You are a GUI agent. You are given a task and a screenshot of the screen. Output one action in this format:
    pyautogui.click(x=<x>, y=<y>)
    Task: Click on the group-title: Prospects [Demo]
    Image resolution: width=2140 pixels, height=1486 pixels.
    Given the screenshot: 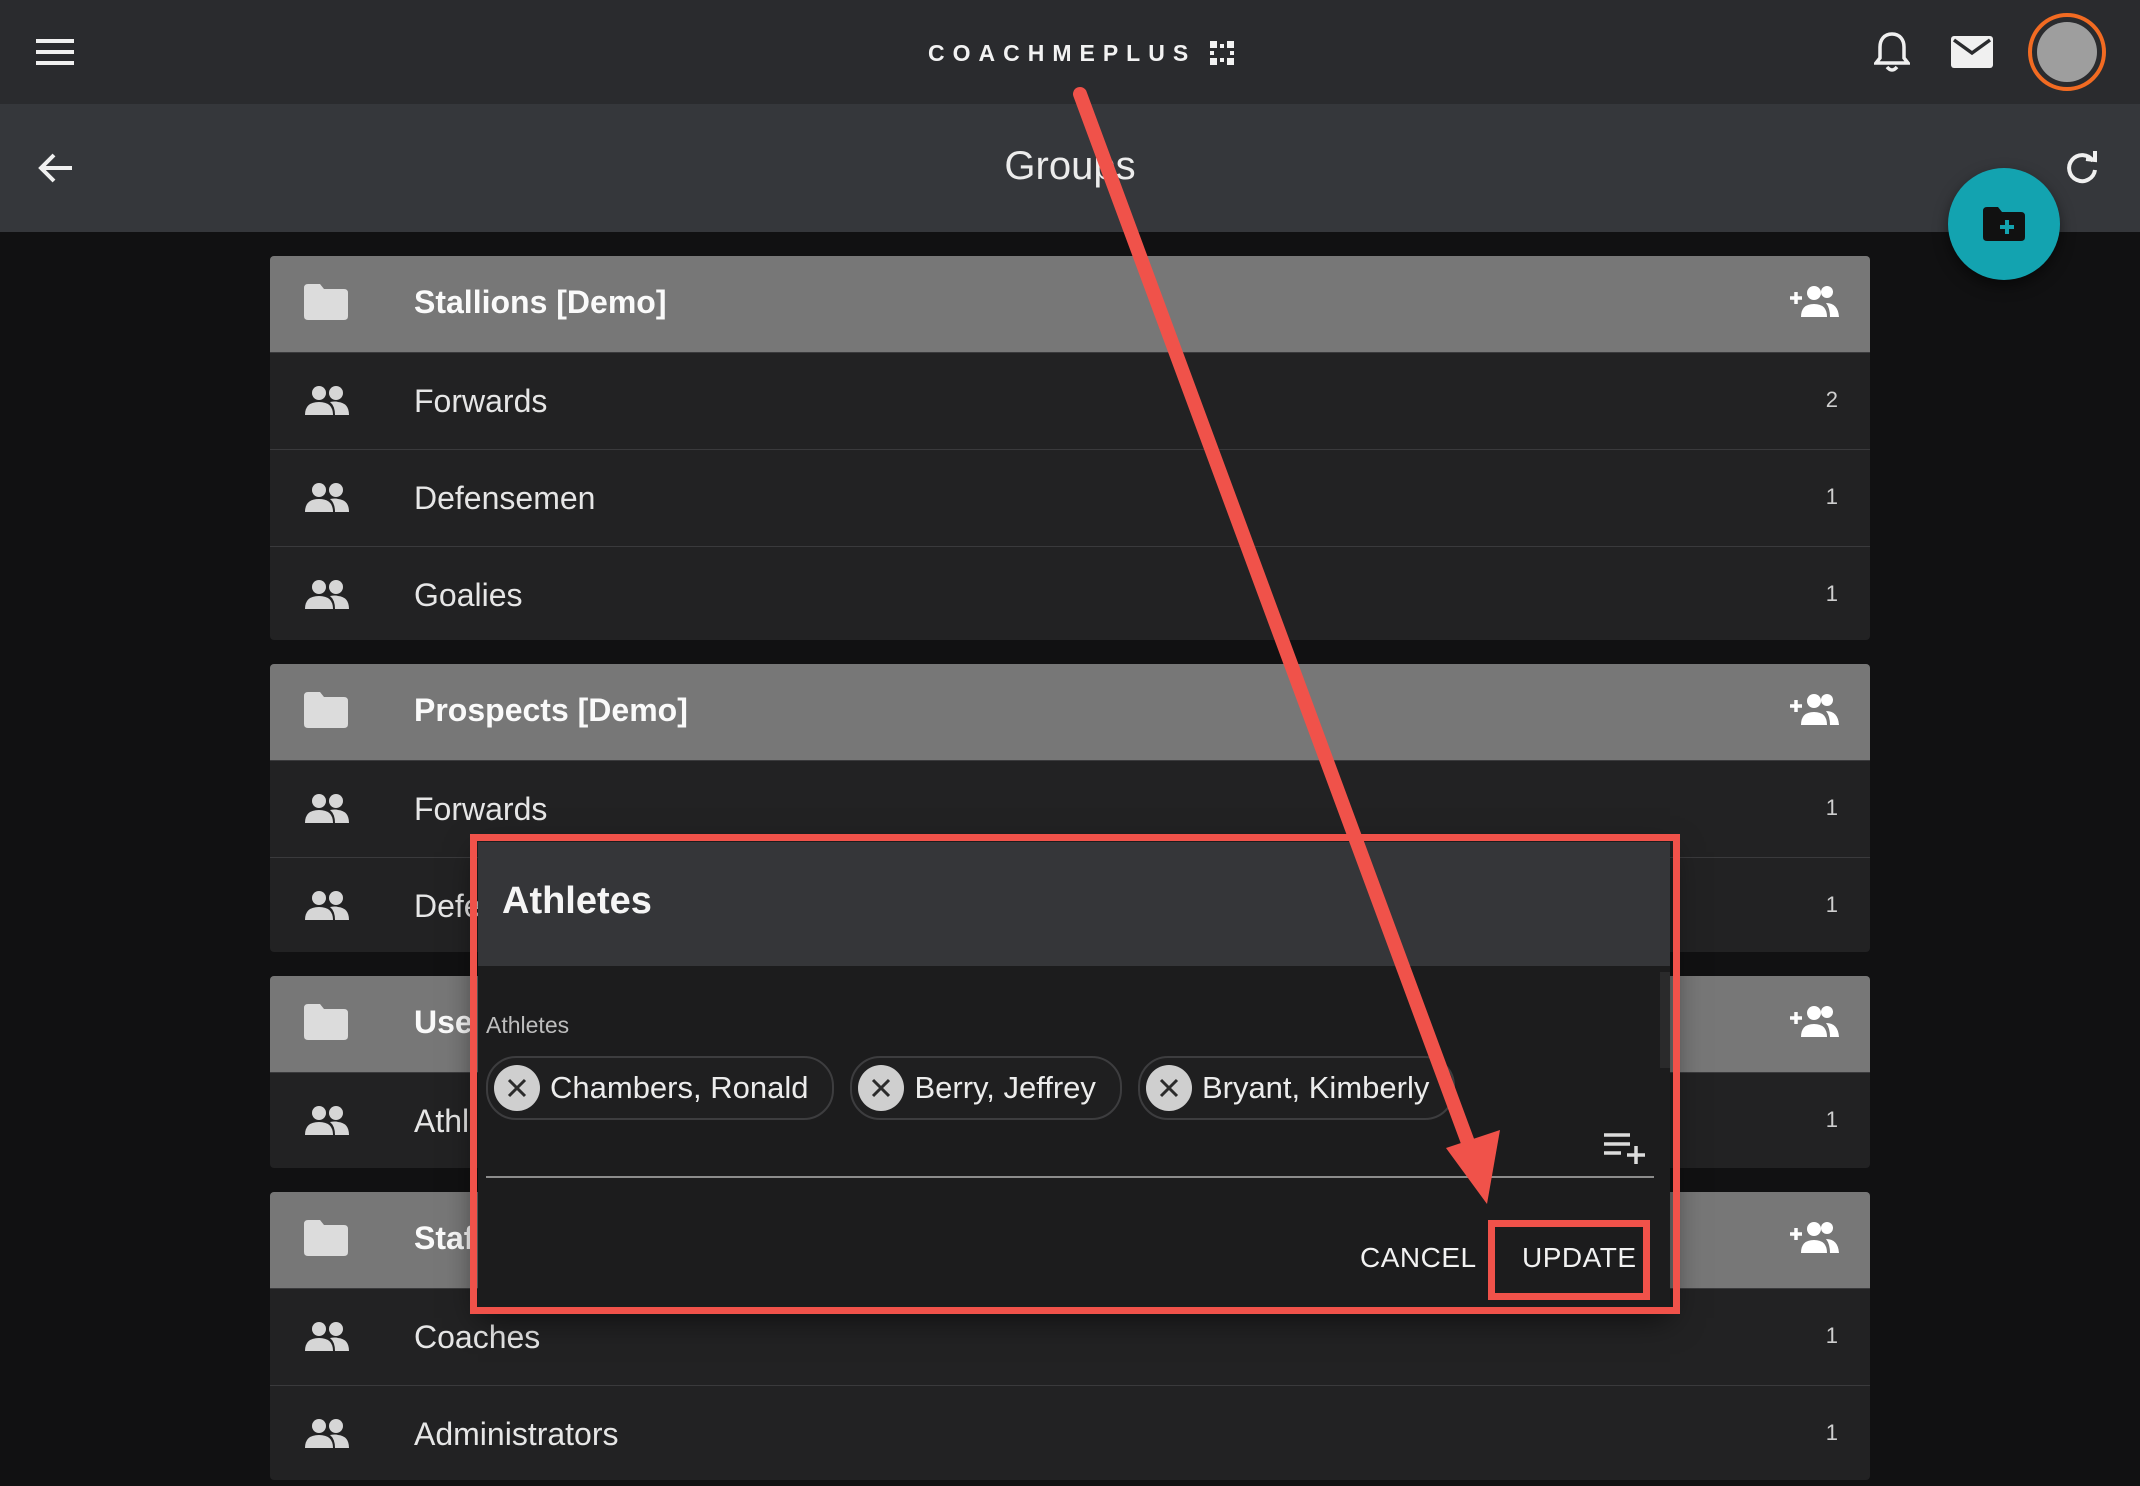 What is the action you would take?
    pyautogui.click(x=551, y=710)
    